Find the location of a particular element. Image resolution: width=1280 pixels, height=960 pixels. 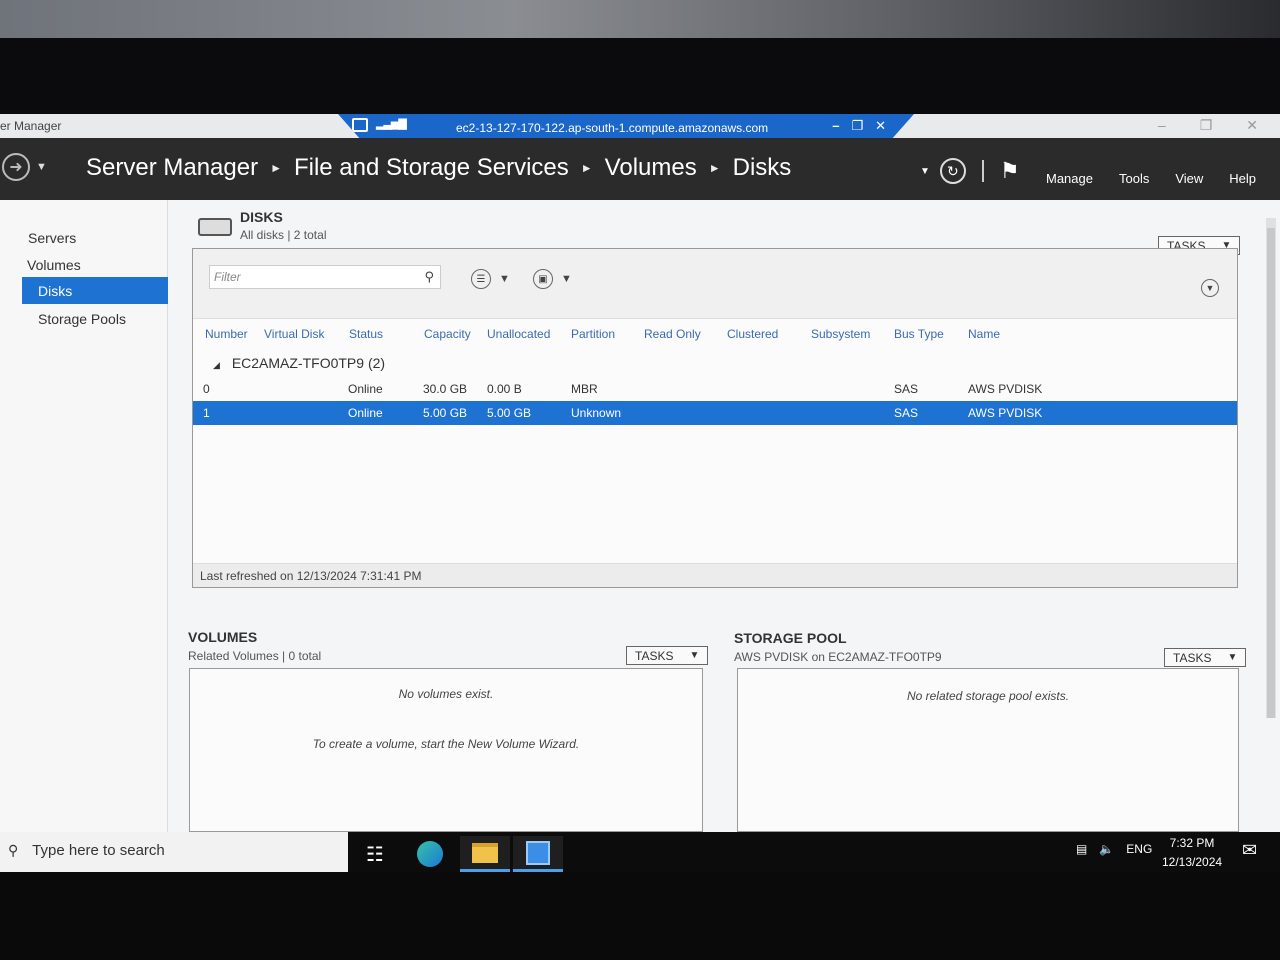

breadcrumb-item: File and Storage Services is located at coordinates (431, 168).